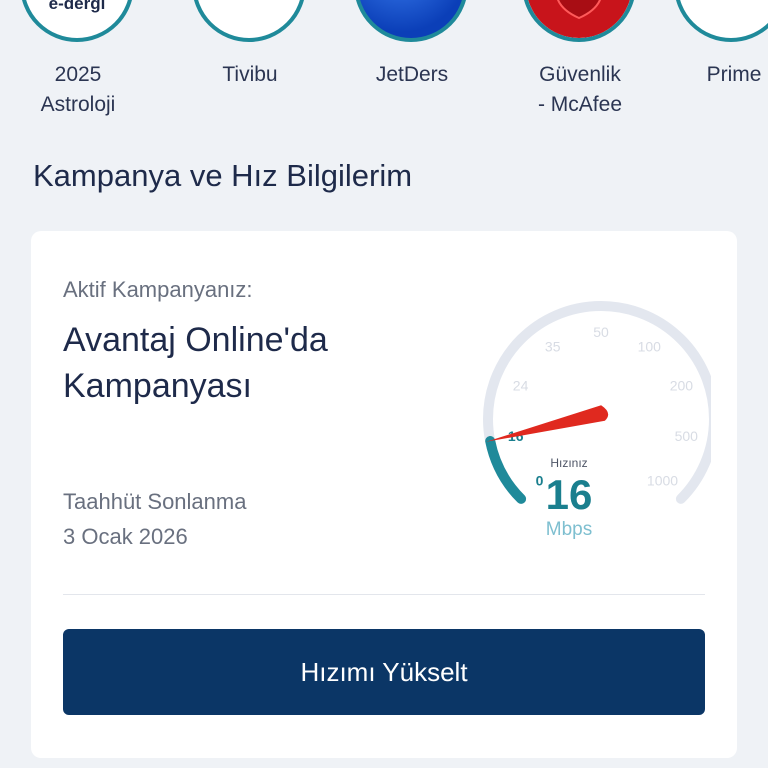  Describe the element at coordinates (78, 74) in the screenshot. I see `app-label-line1: 2025` at that location.